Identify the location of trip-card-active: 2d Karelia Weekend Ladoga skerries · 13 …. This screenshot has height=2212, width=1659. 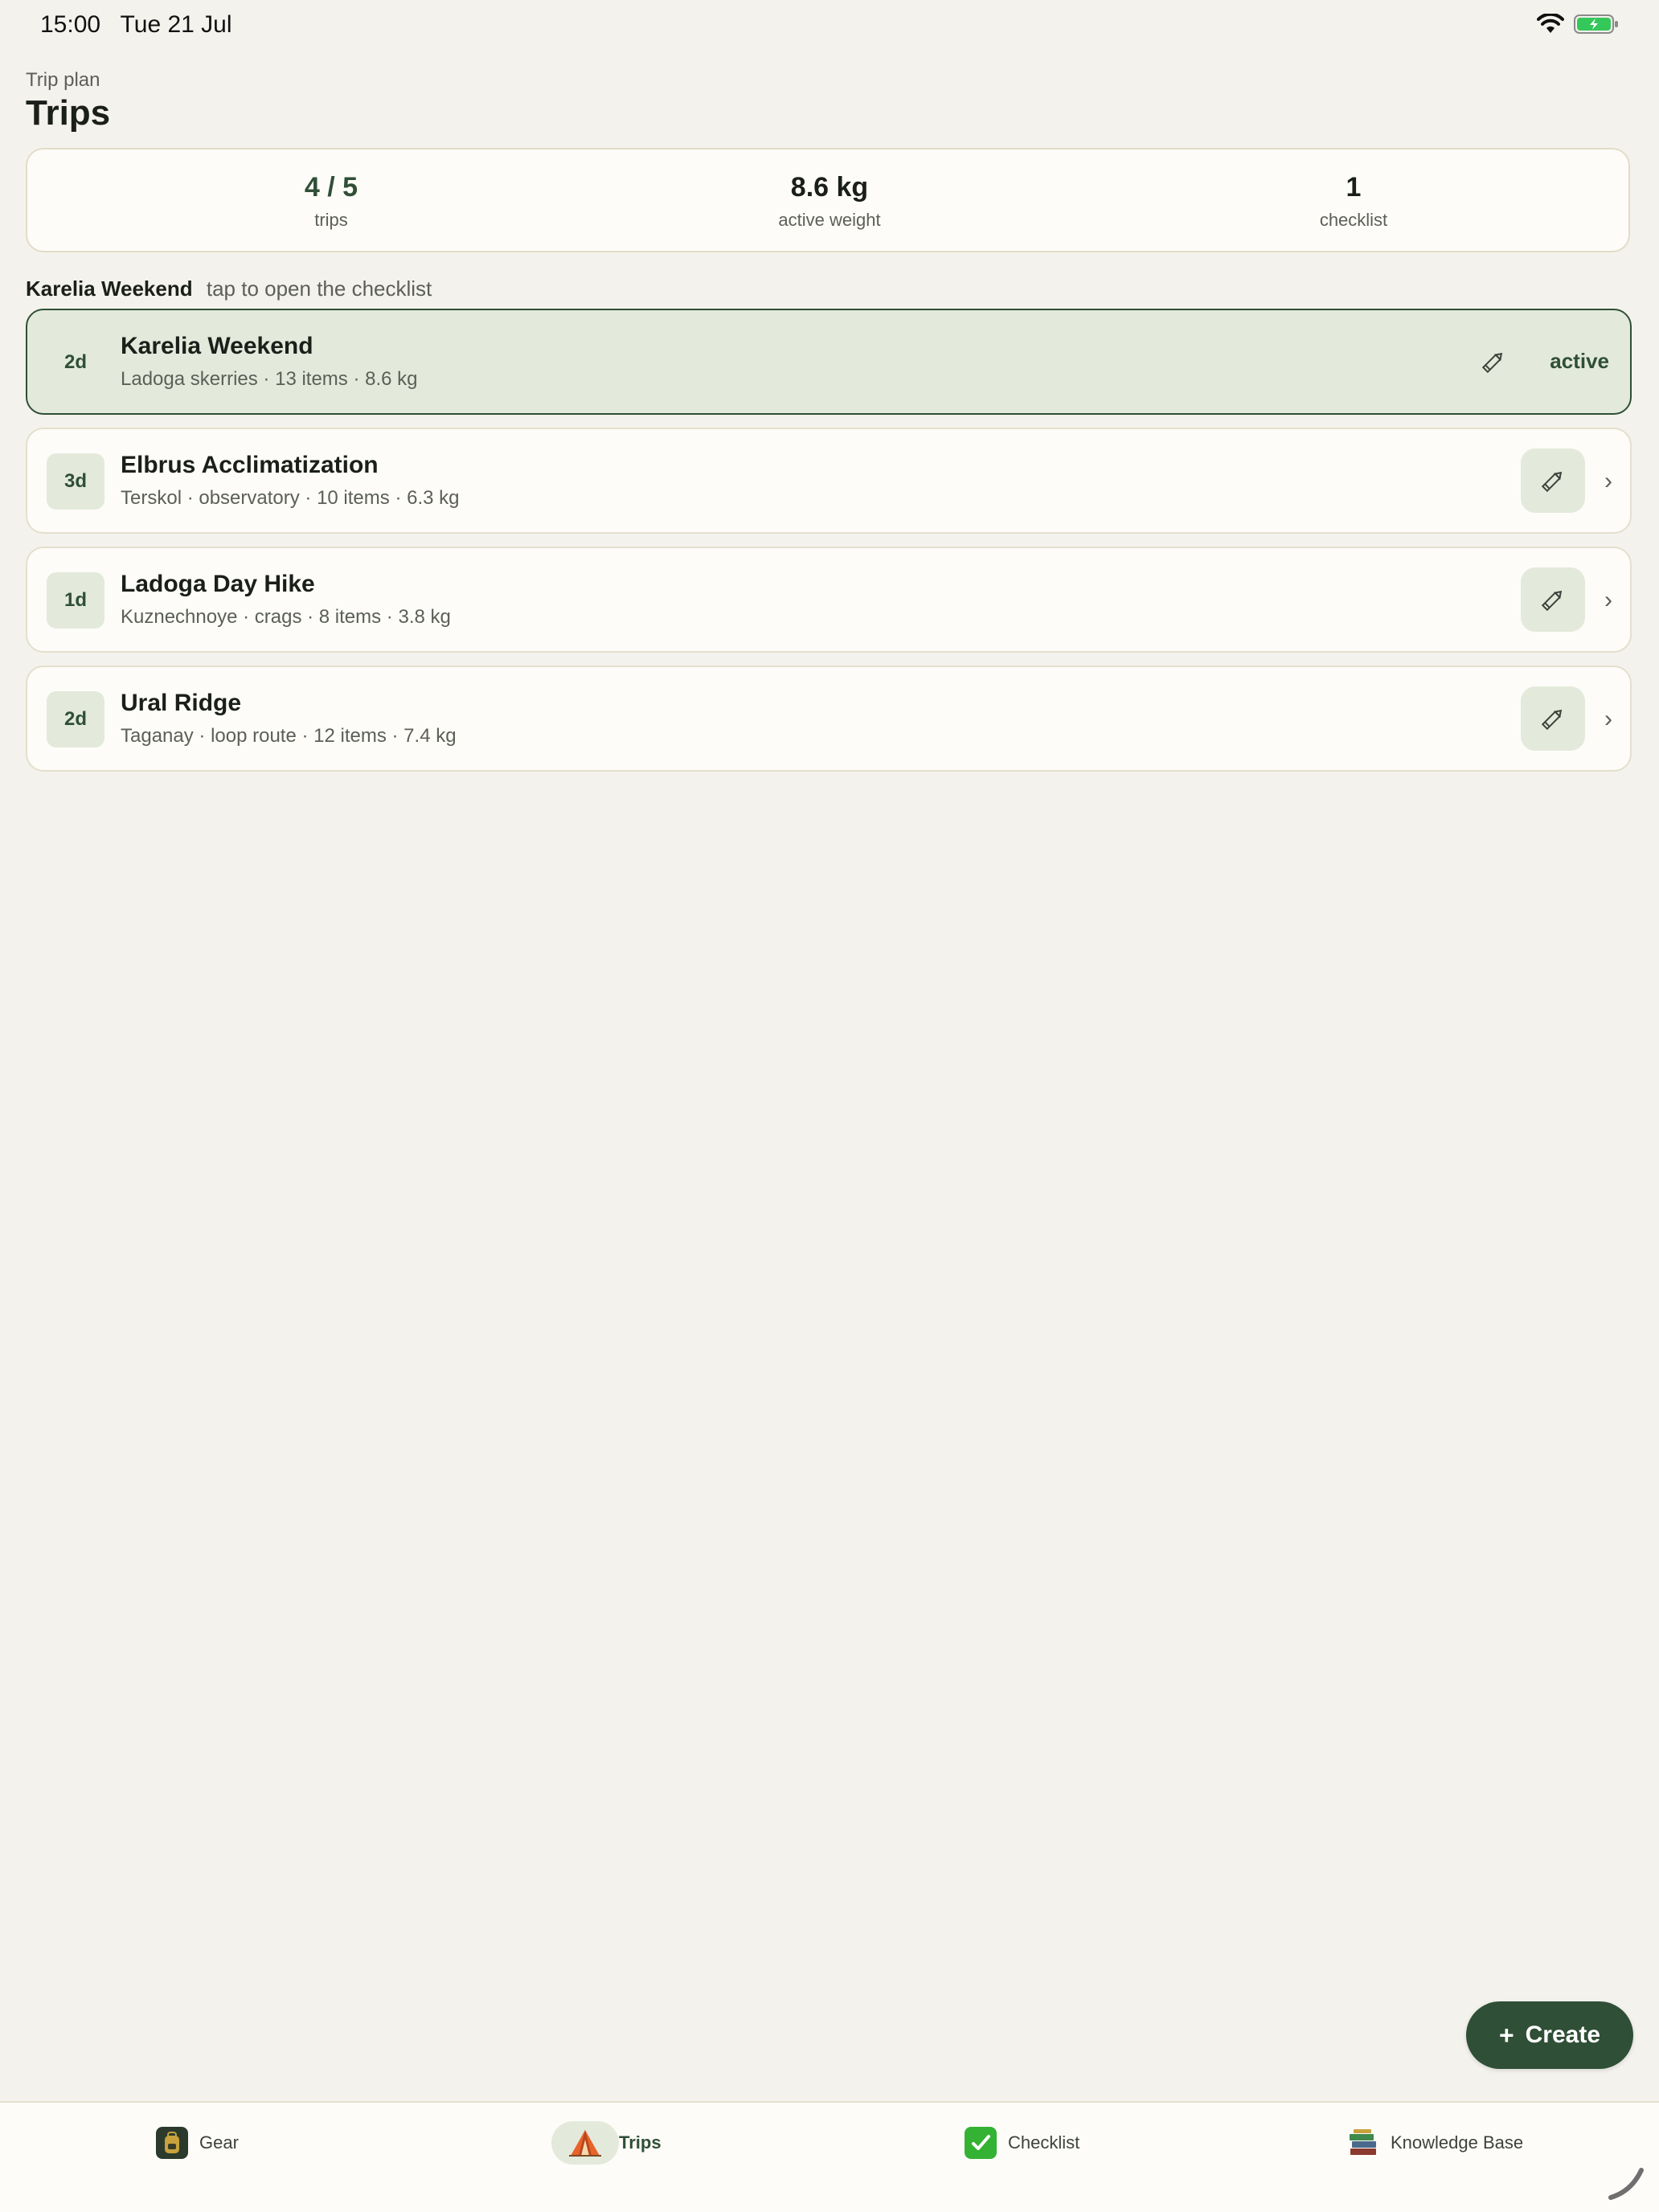
(829, 362).